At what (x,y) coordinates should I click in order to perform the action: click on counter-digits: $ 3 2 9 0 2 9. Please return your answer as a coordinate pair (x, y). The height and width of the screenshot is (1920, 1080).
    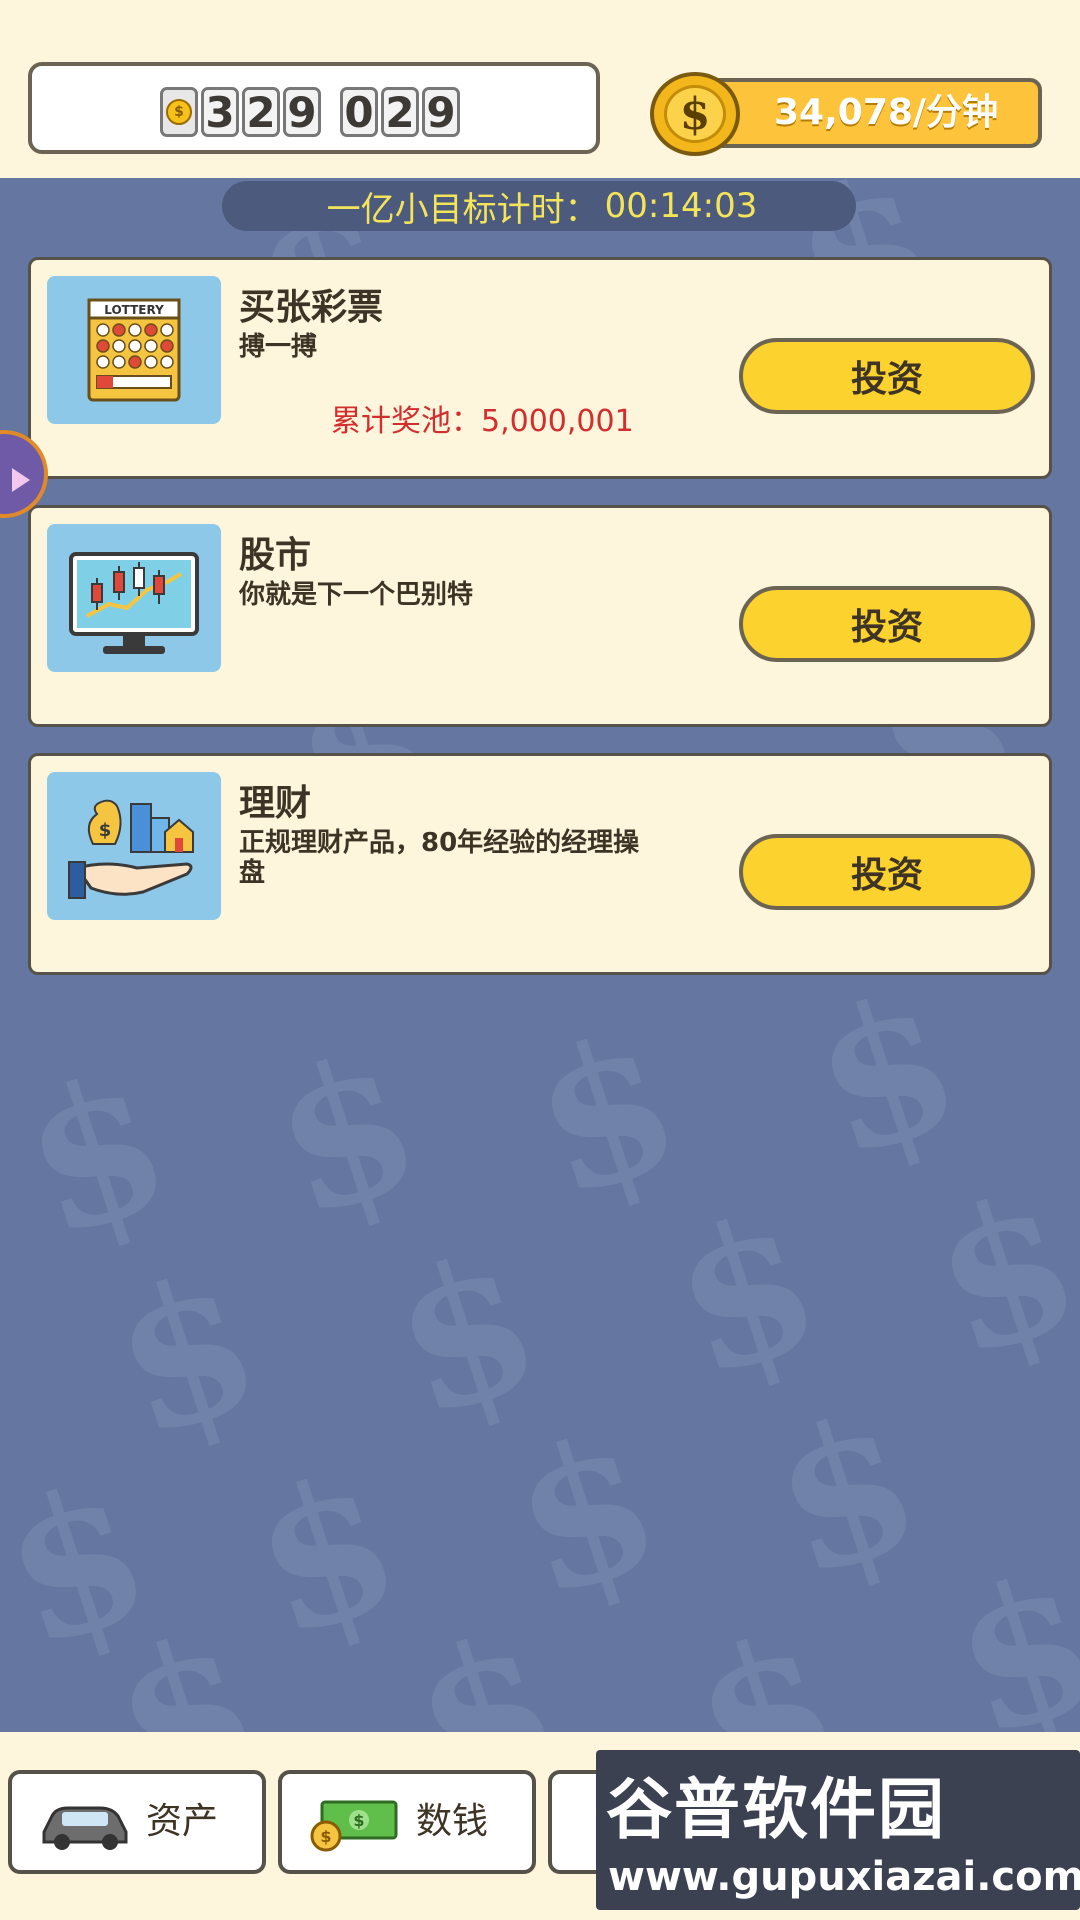
    Looking at the image, I should click on (311, 112).